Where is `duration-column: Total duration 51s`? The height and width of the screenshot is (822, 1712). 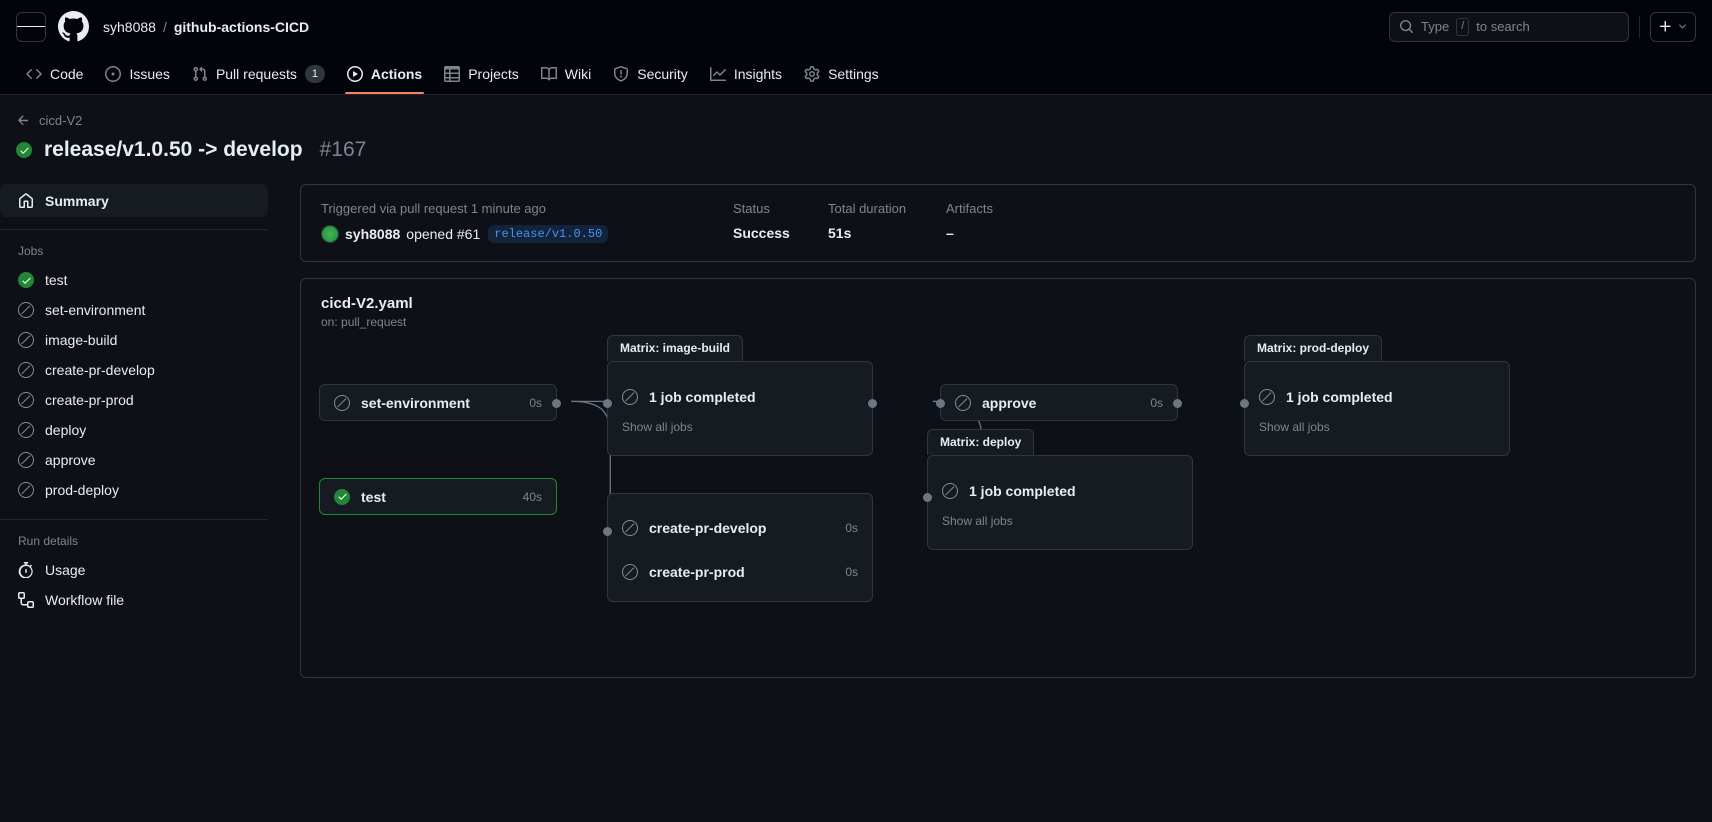 duration-column: Total duration 51s is located at coordinates (887, 222).